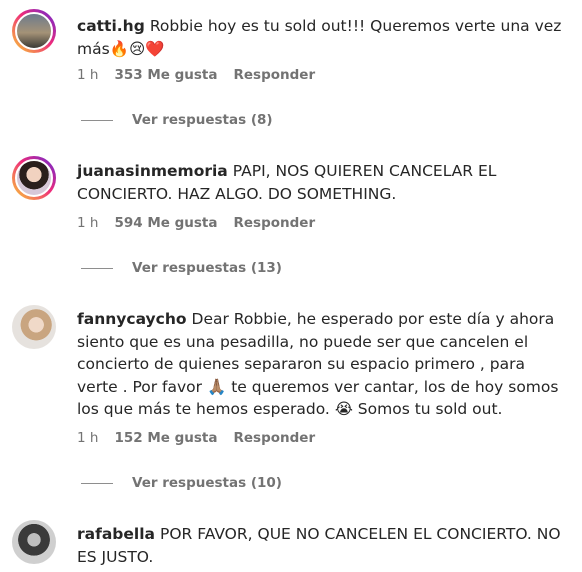 The height and width of the screenshot is (572, 582). What do you see at coordinates (165, 223) in the screenshot?
I see `comment-likes: 594 Me gusta` at bounding box center [165, 223].